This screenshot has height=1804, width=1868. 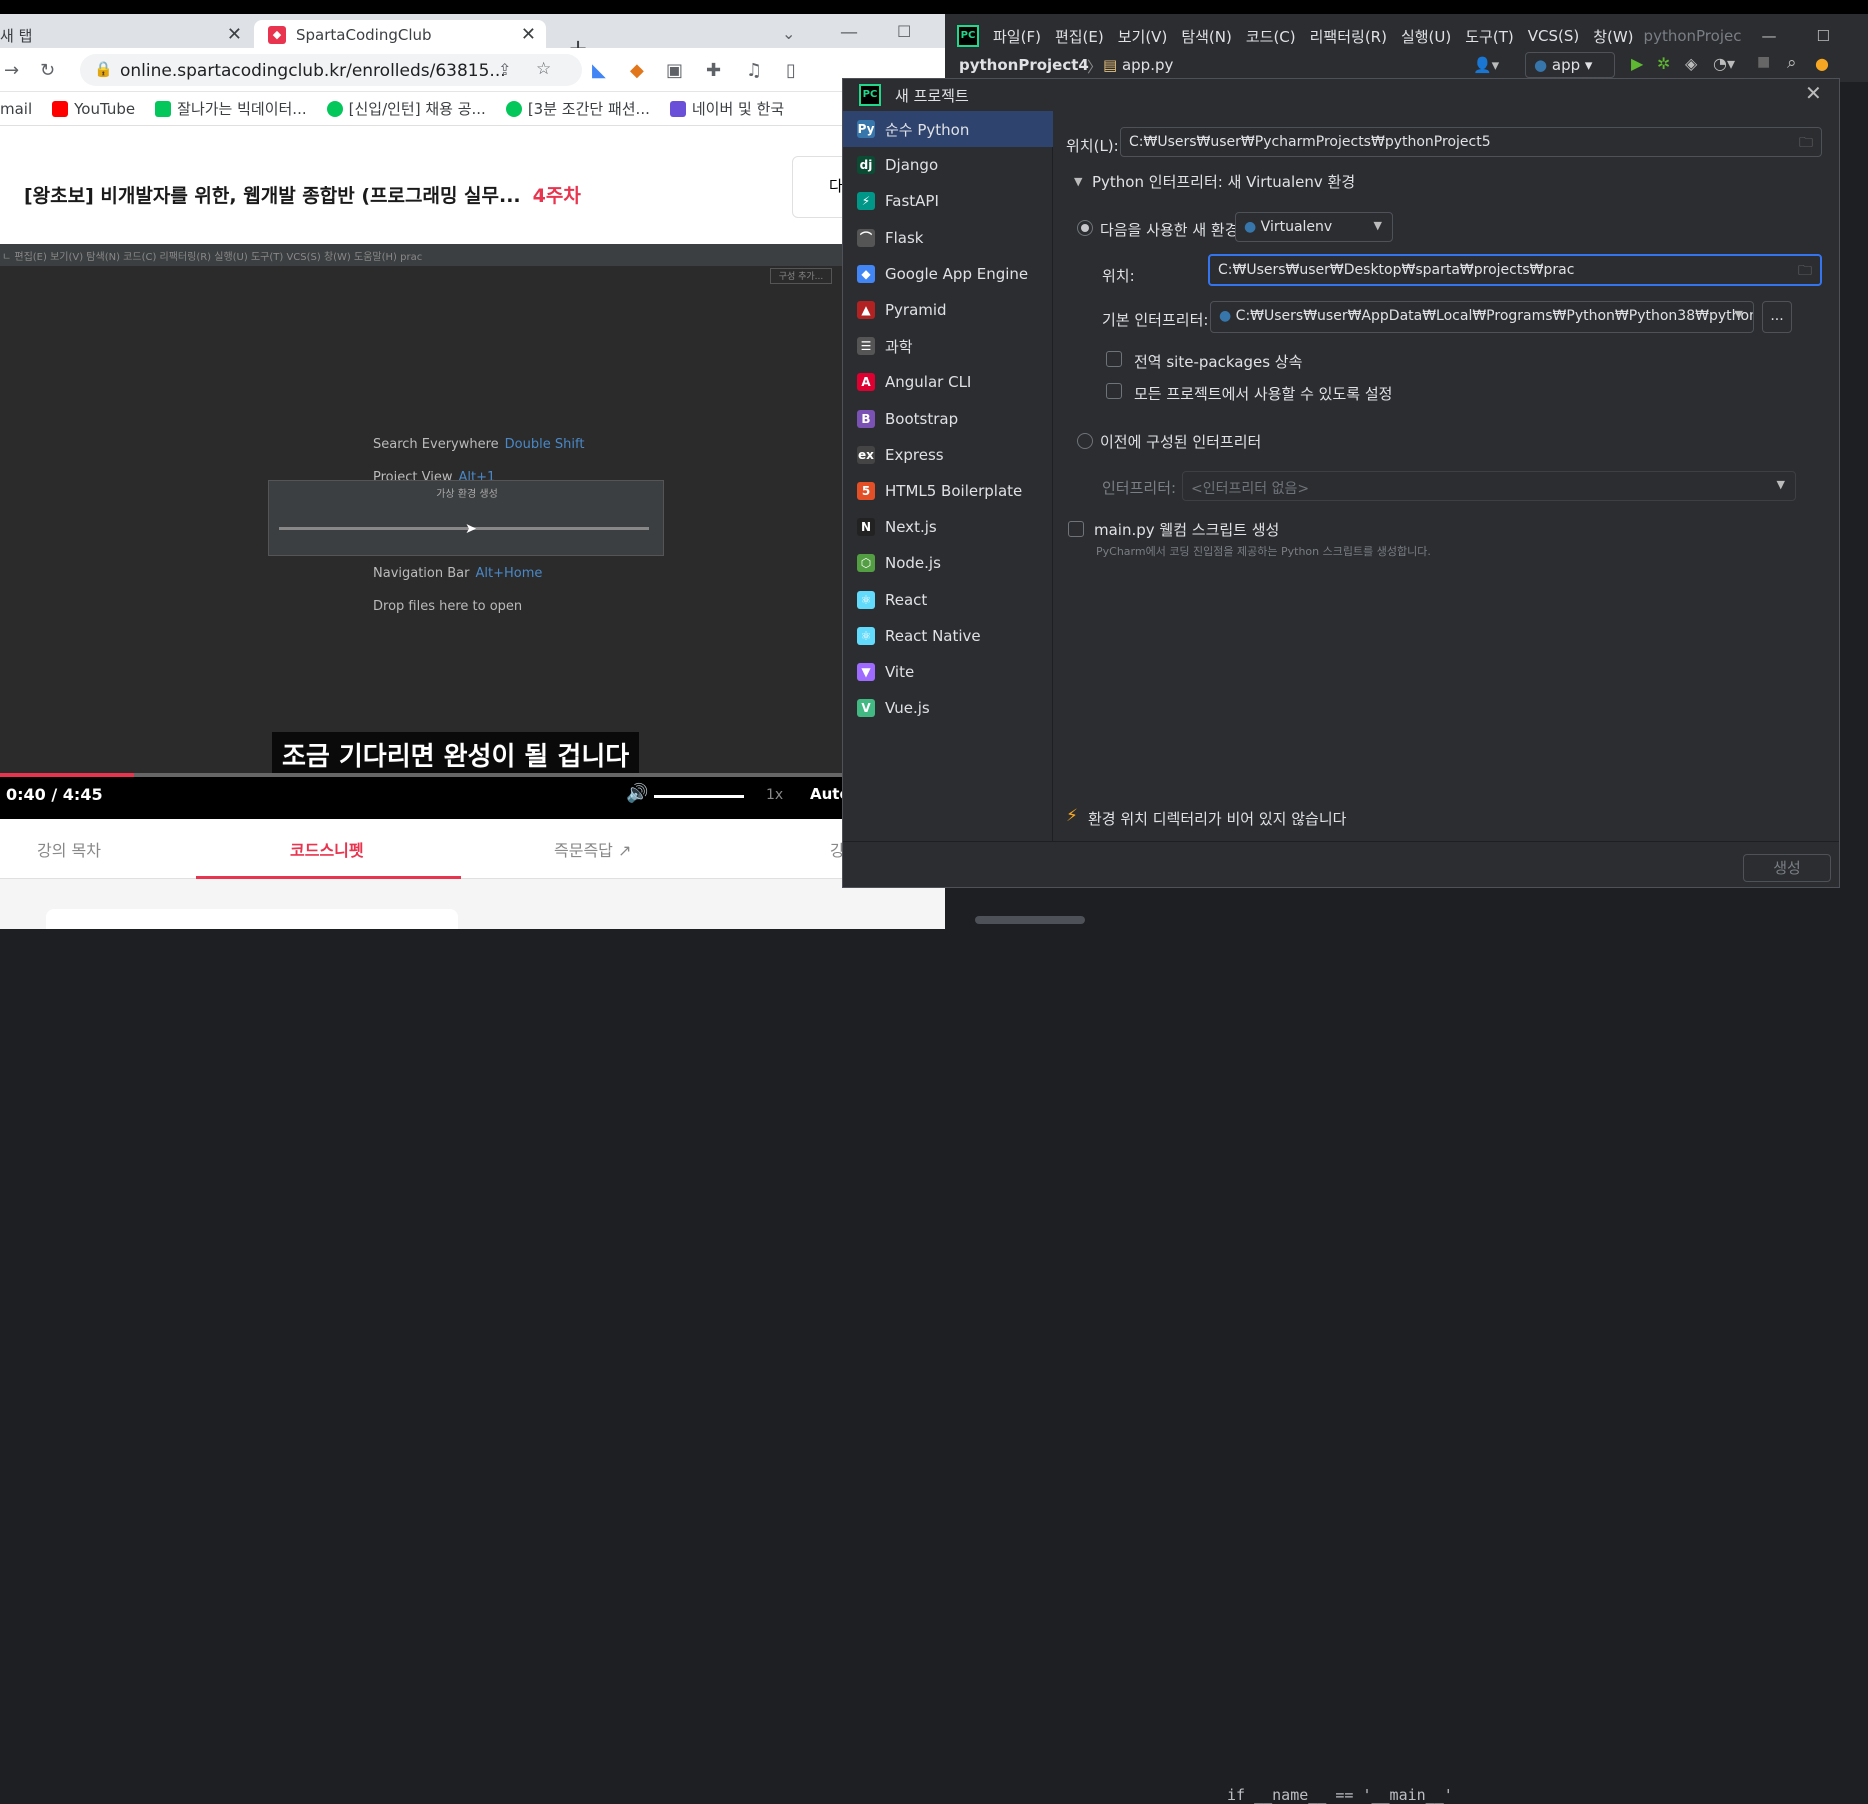 I want to click on project-type-express: ex Express, so click(x=948, y=455).